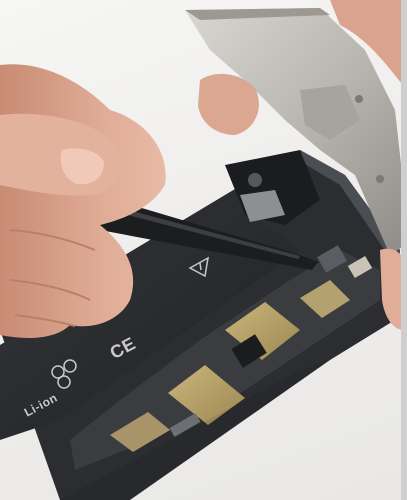  Describe the element at coordinates (404, 250) in the screenshot. I see `image-border` at that location.